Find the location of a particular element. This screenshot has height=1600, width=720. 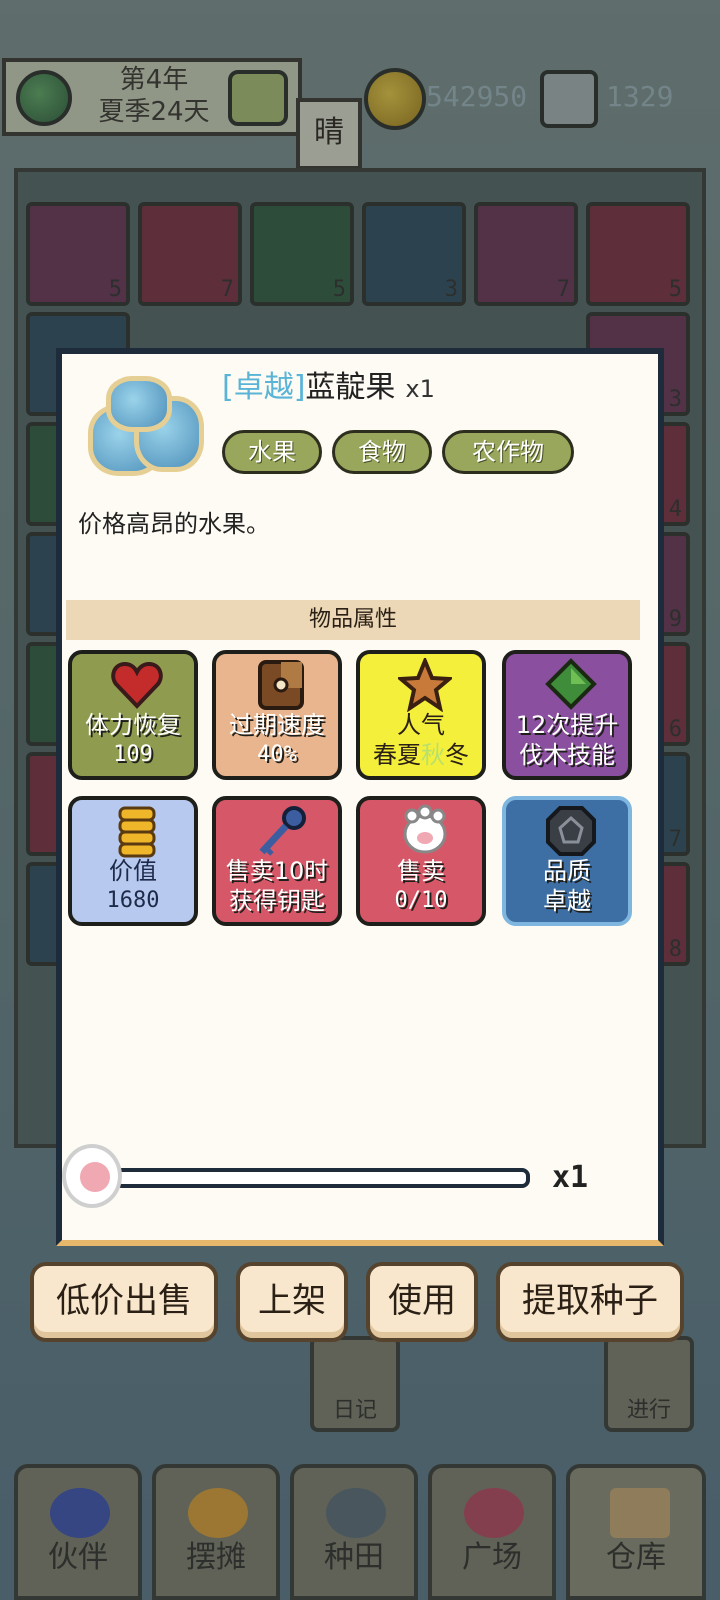

attr-key-value: 获得钥匙 is located at coordinates (277, 901).